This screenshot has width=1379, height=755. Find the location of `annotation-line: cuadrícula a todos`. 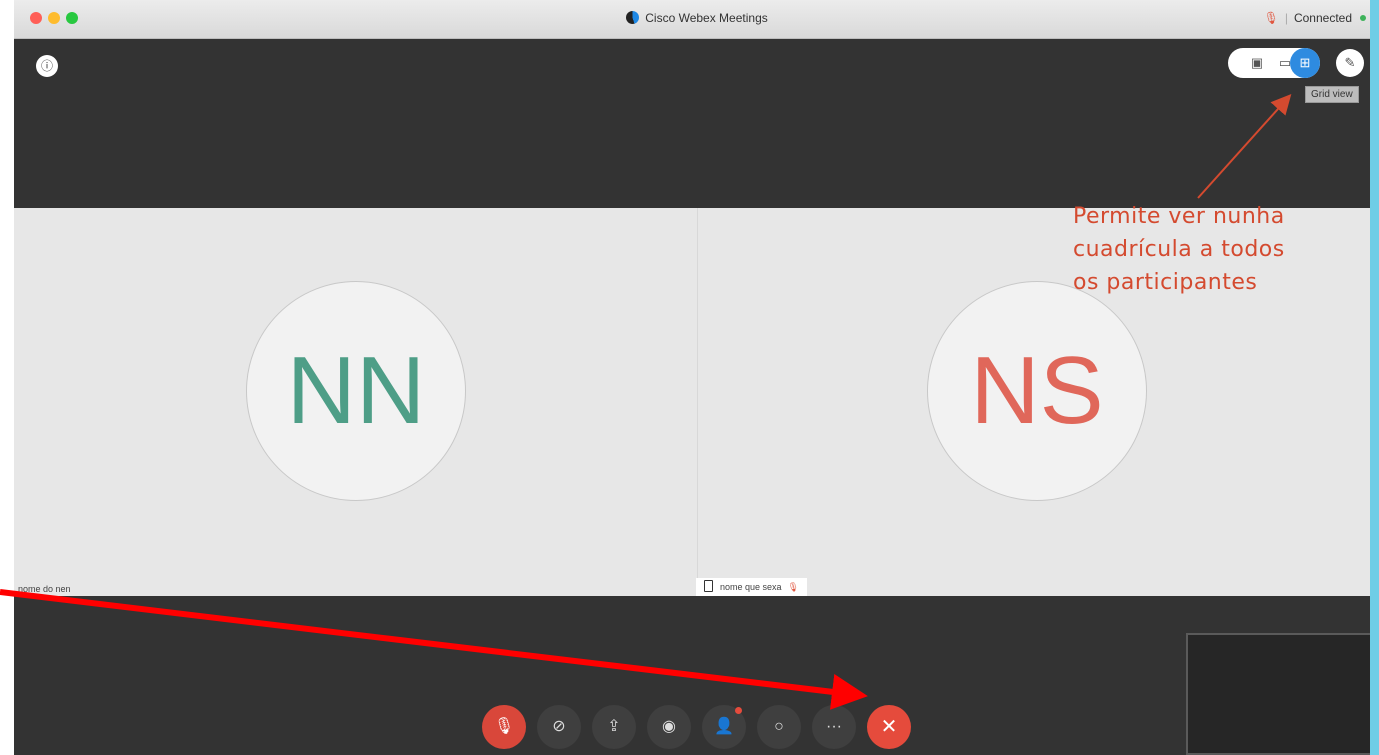

annotation-line: cuadrícula a todos is located at coordinates (1179, 249).